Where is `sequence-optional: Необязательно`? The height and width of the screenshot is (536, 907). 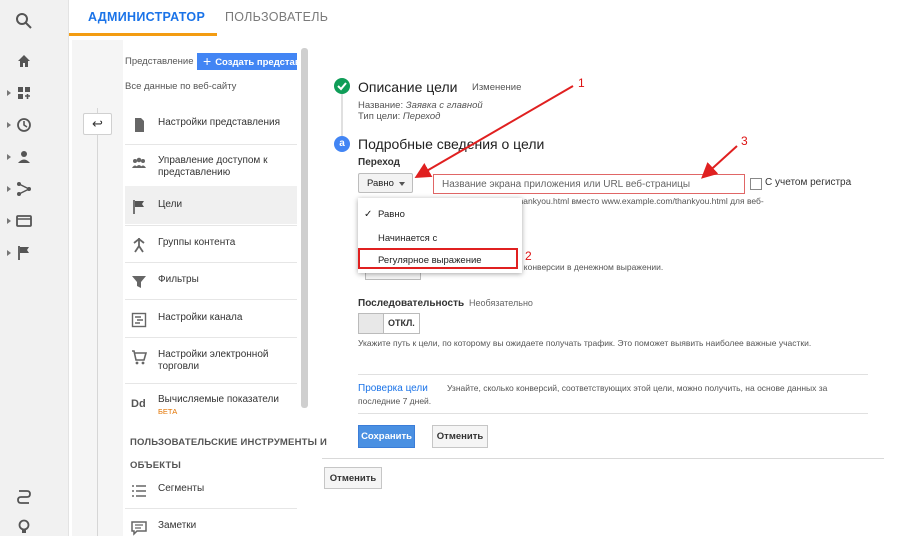 sequence-optional: Необязательно is located at coordinates (501, 303).